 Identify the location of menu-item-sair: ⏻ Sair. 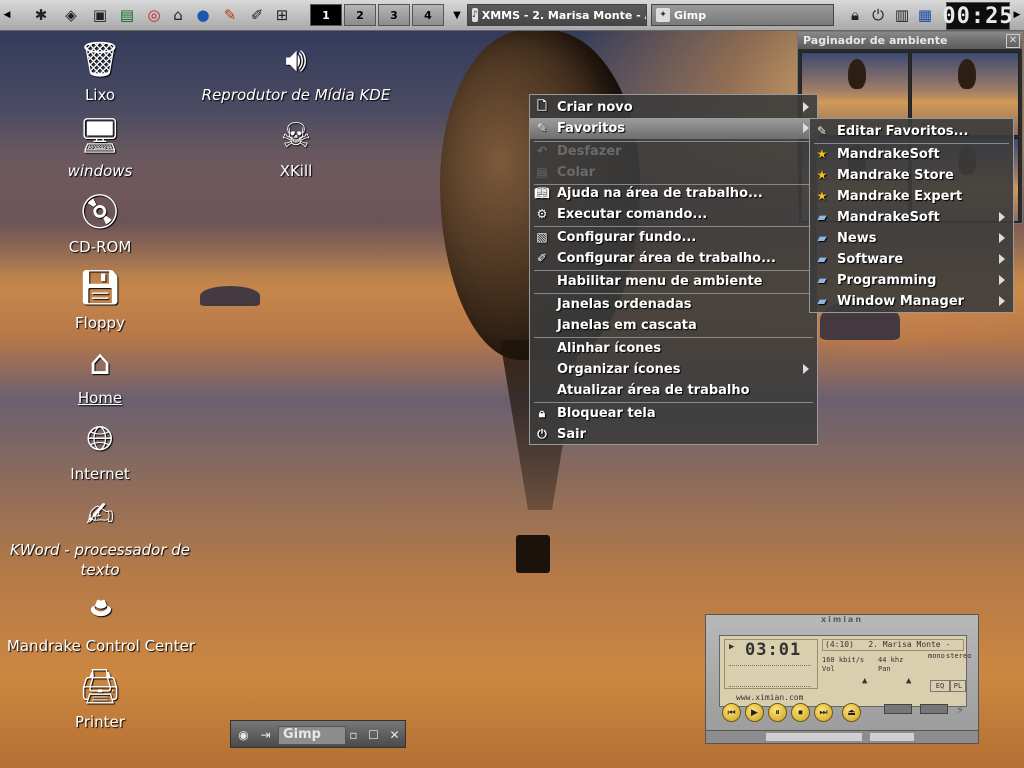
(673, 434).